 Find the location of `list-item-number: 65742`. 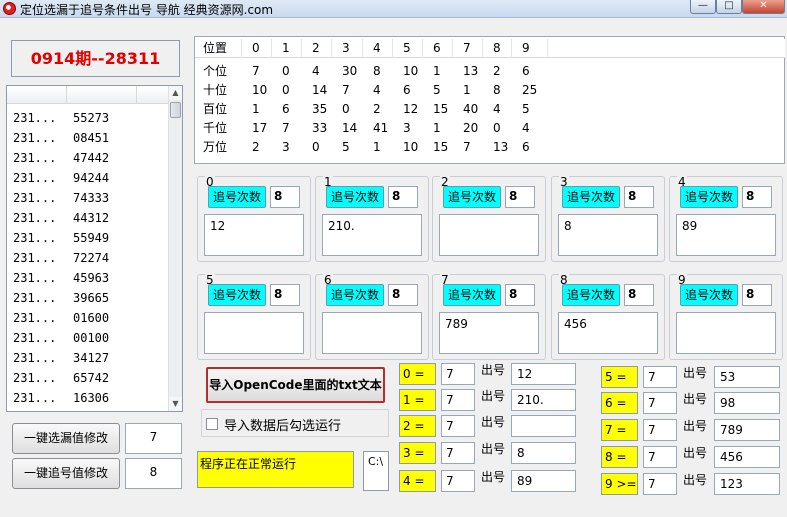

list-item-number: 65742 is located at coordinates (91, 378).